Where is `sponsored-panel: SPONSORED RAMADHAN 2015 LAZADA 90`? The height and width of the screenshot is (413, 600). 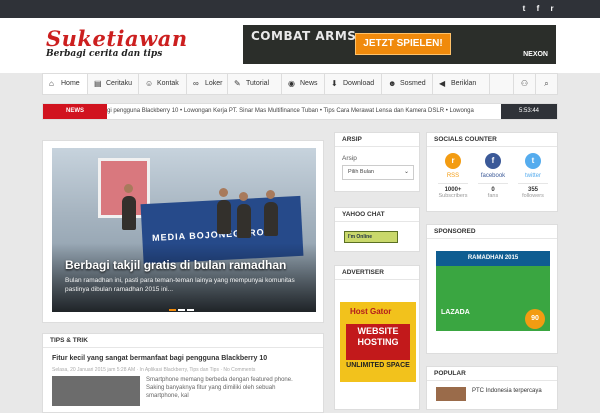
sponsored-panel: SPONSORED RAMADHAN 2015 LAZADA 90 is located at coordinates (492, 289).